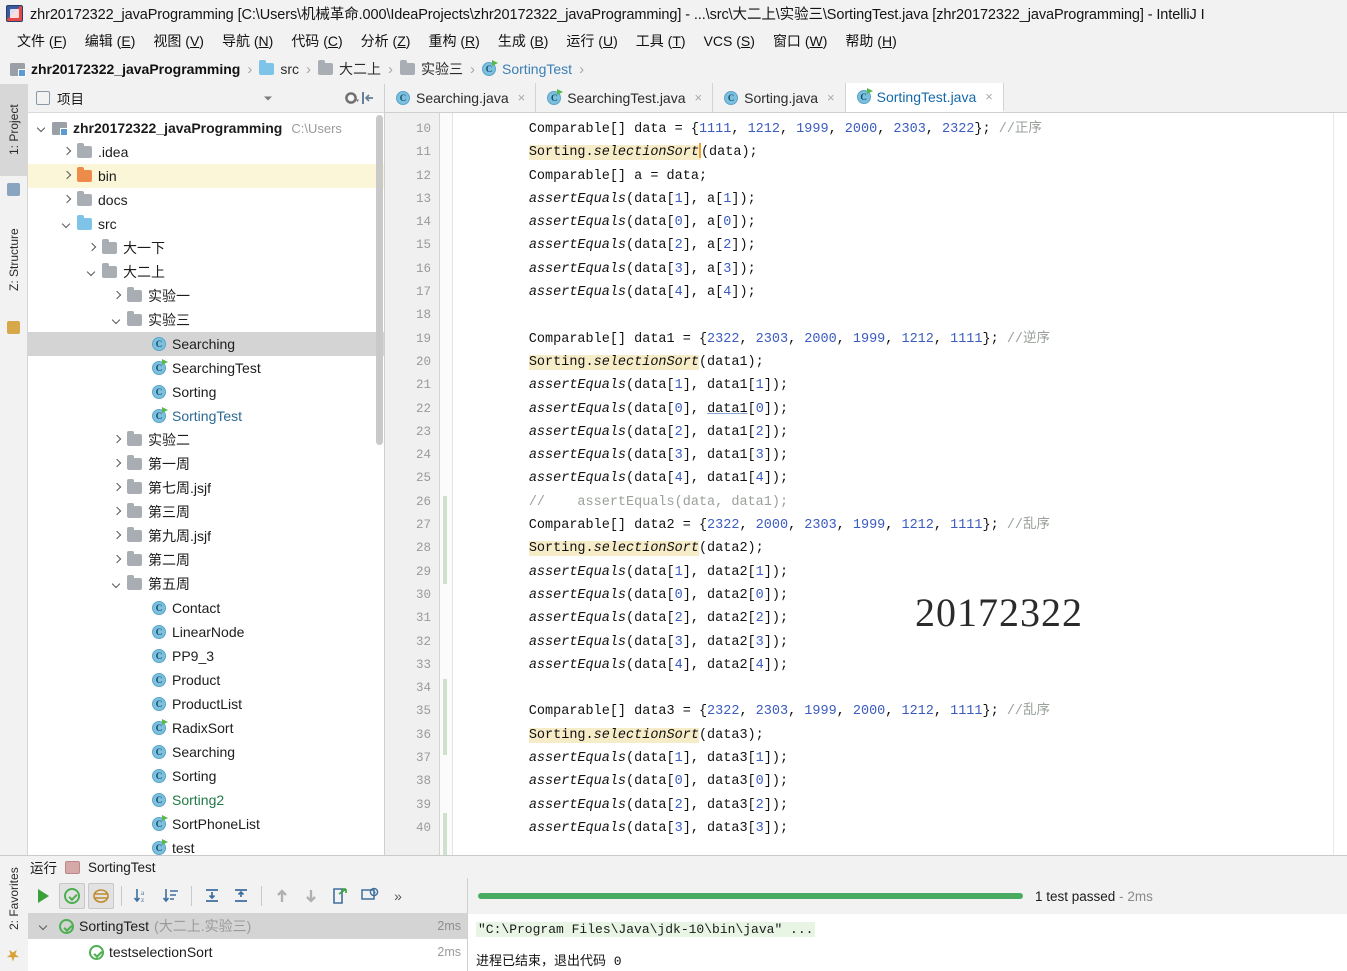  I want to click on code-line: assertEquals(data[0], a[0]);, so click(898, 222).